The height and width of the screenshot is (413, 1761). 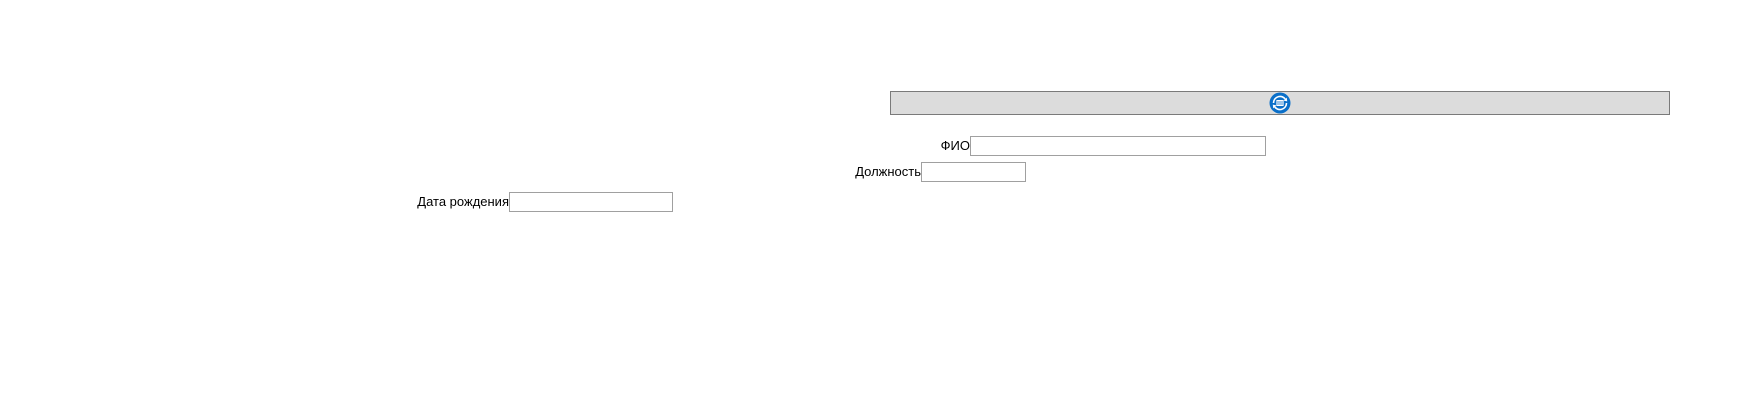 I want to click on position-row: Должность, so click(x=940, y=172).